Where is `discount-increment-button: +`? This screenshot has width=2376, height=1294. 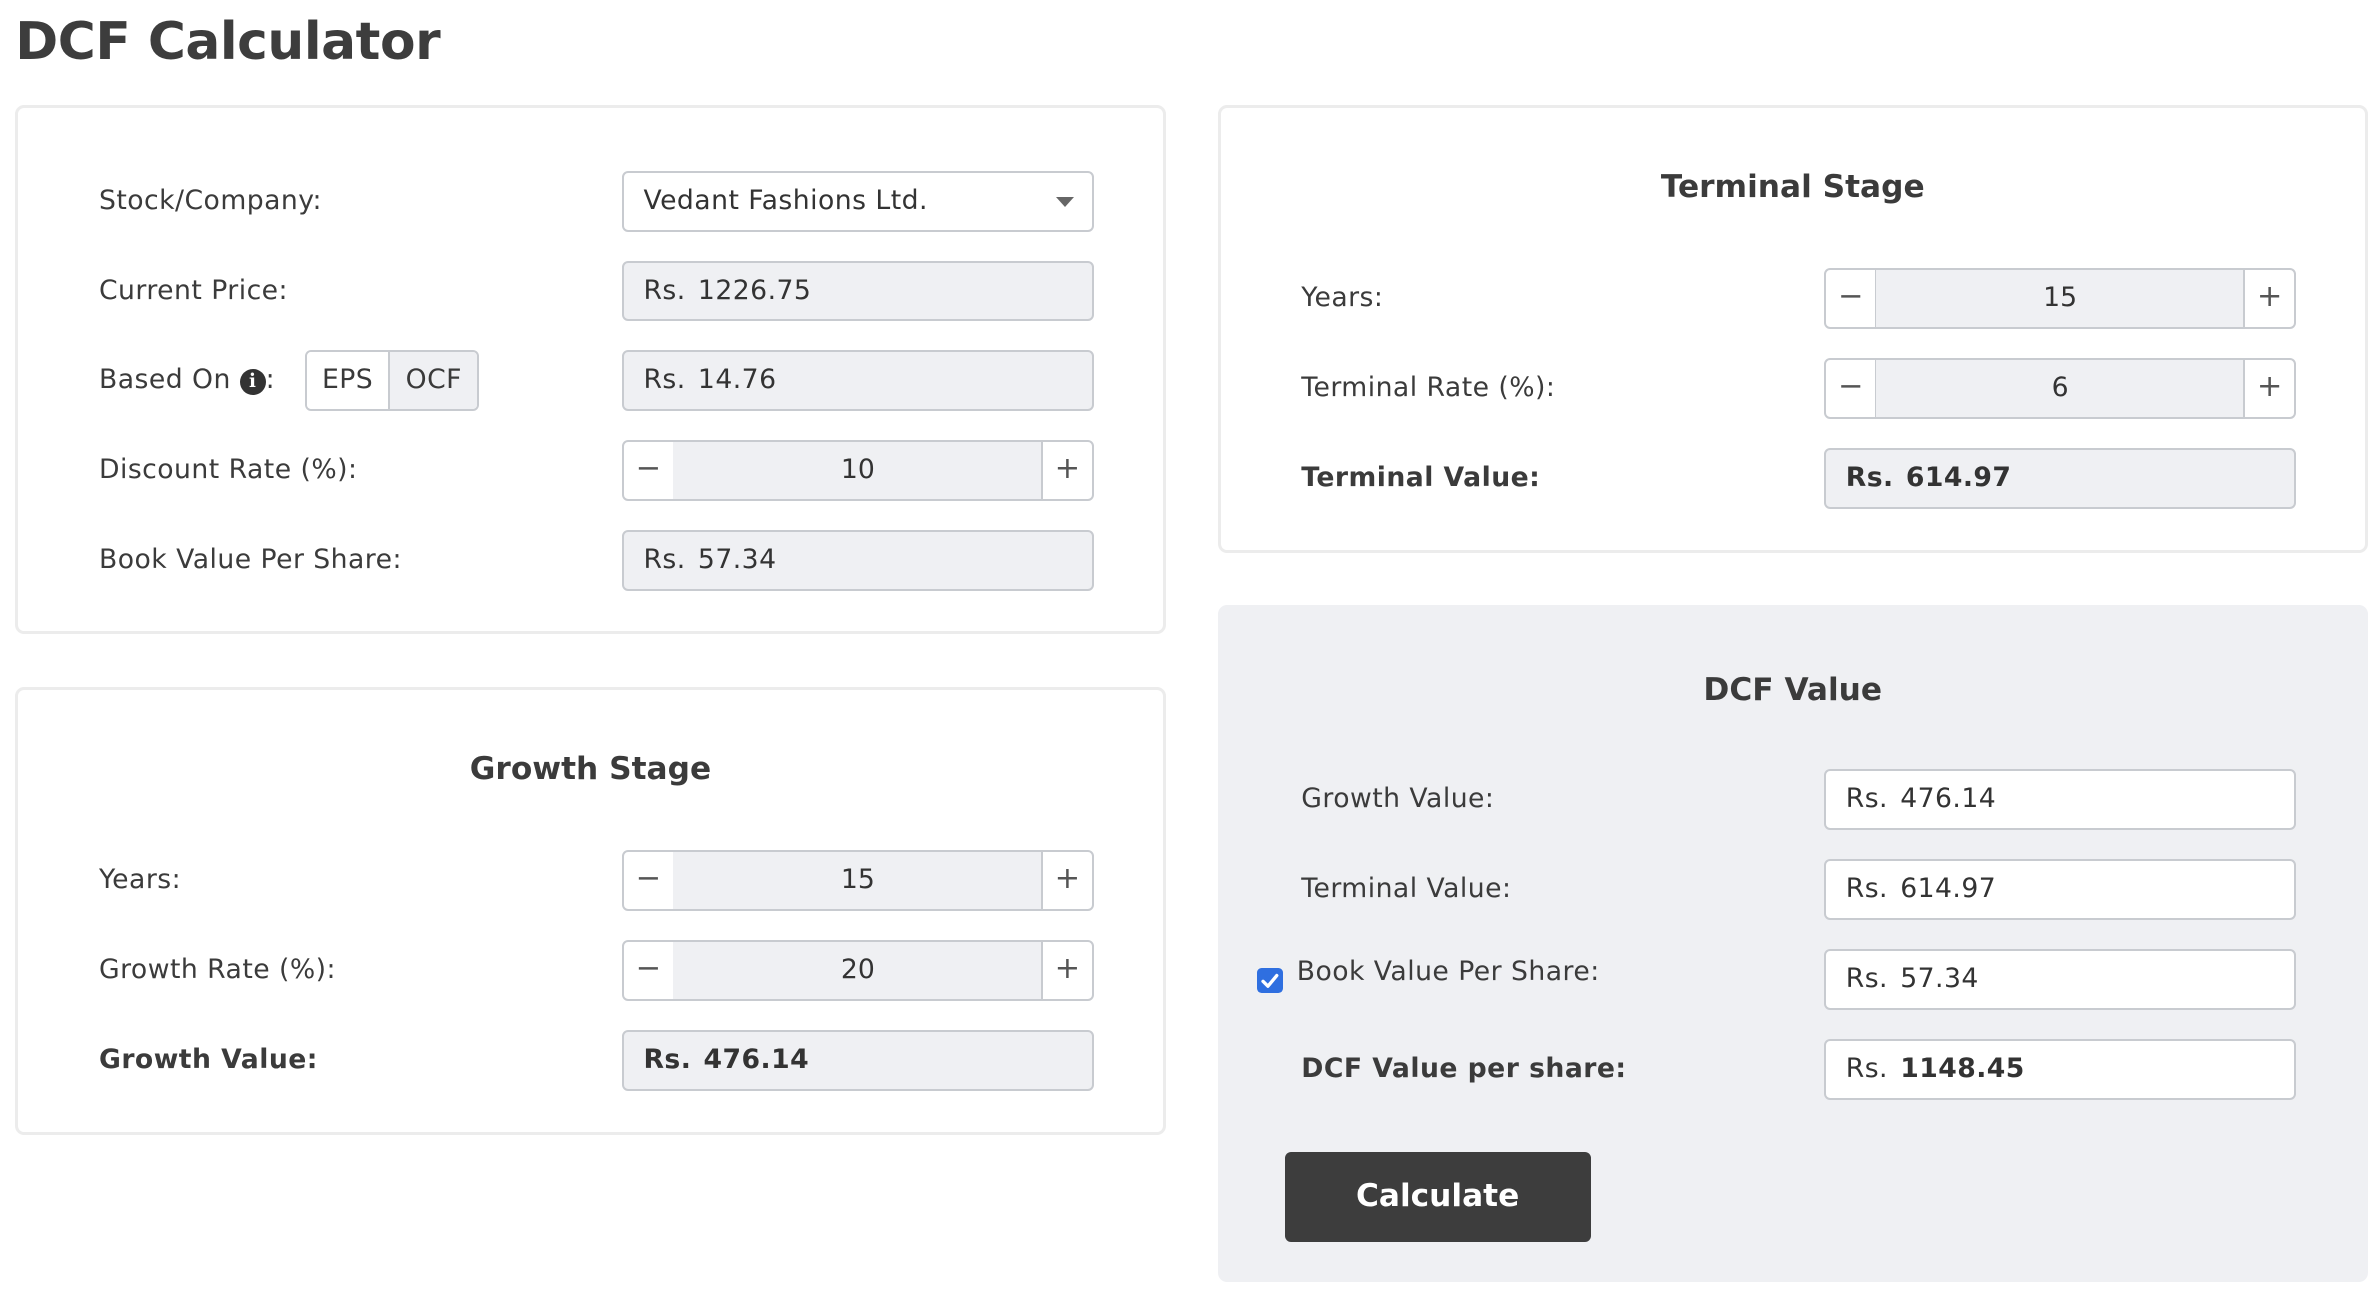 discount-increment-button: + is located at coordinates (1067, 471).